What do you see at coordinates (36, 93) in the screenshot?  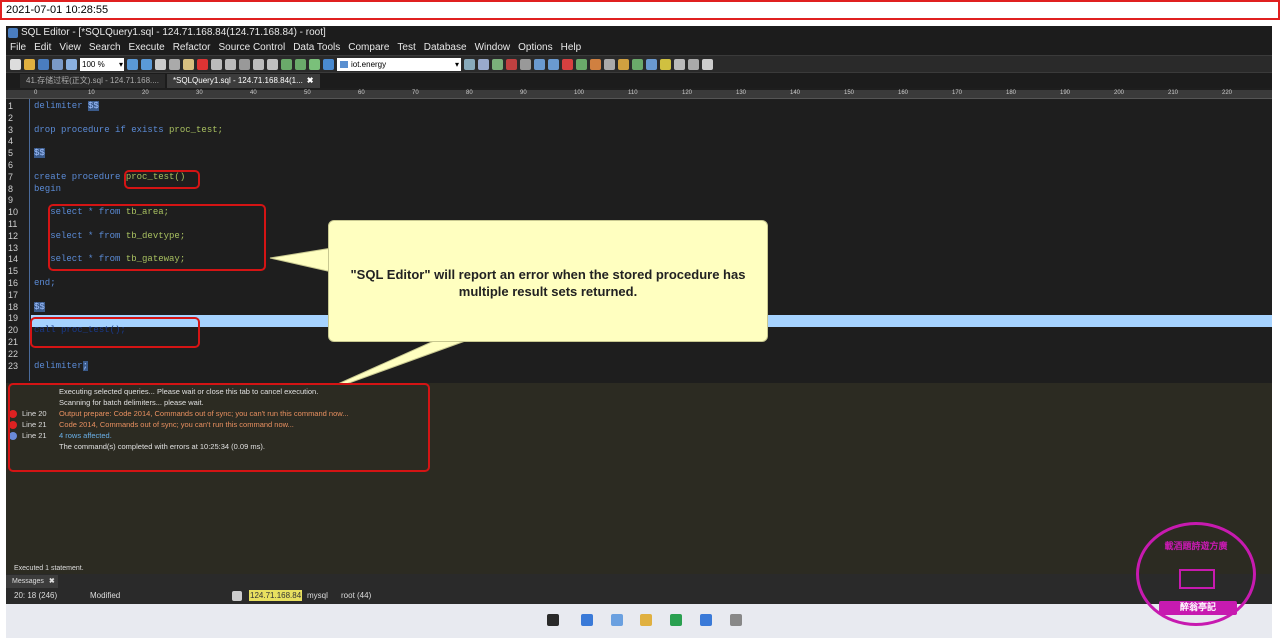 I see `ruler-mark: 0` at bounding box center [36, 93].